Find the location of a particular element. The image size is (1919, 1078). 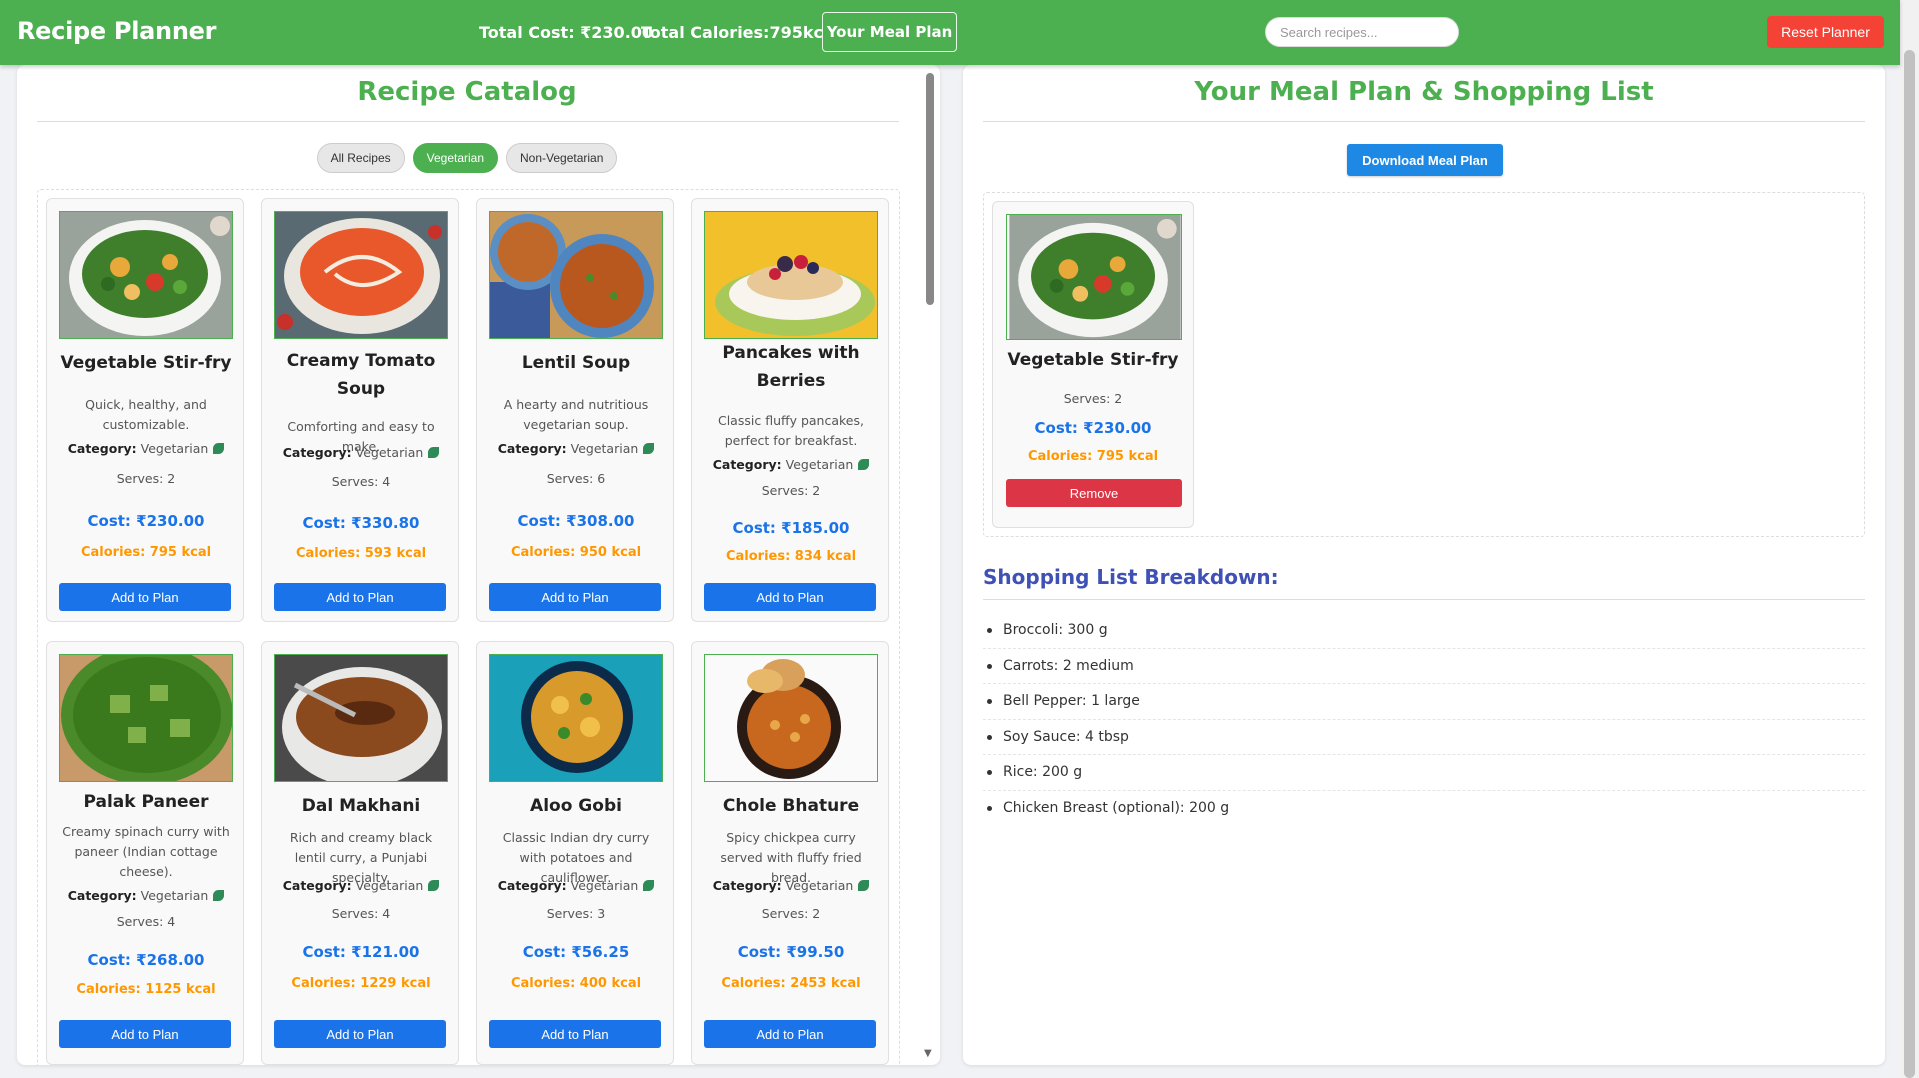

recipe-cost: Cost: ₹308.00 is located at coordinates (576, 521).